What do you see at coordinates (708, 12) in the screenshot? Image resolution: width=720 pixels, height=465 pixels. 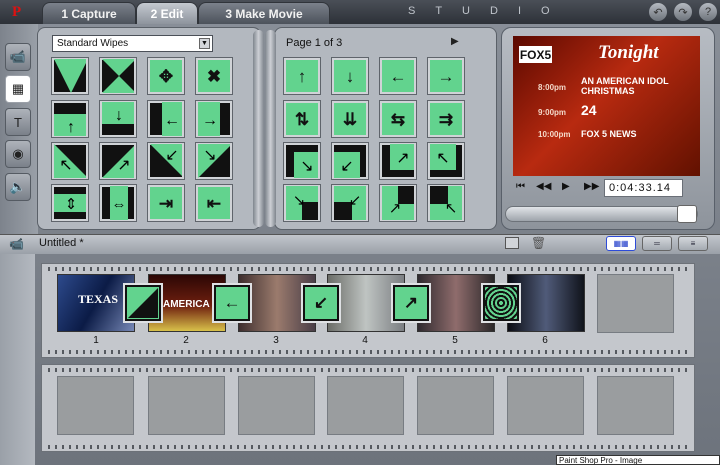 I see `help-icon: ?` at bounding box center [708, 12].